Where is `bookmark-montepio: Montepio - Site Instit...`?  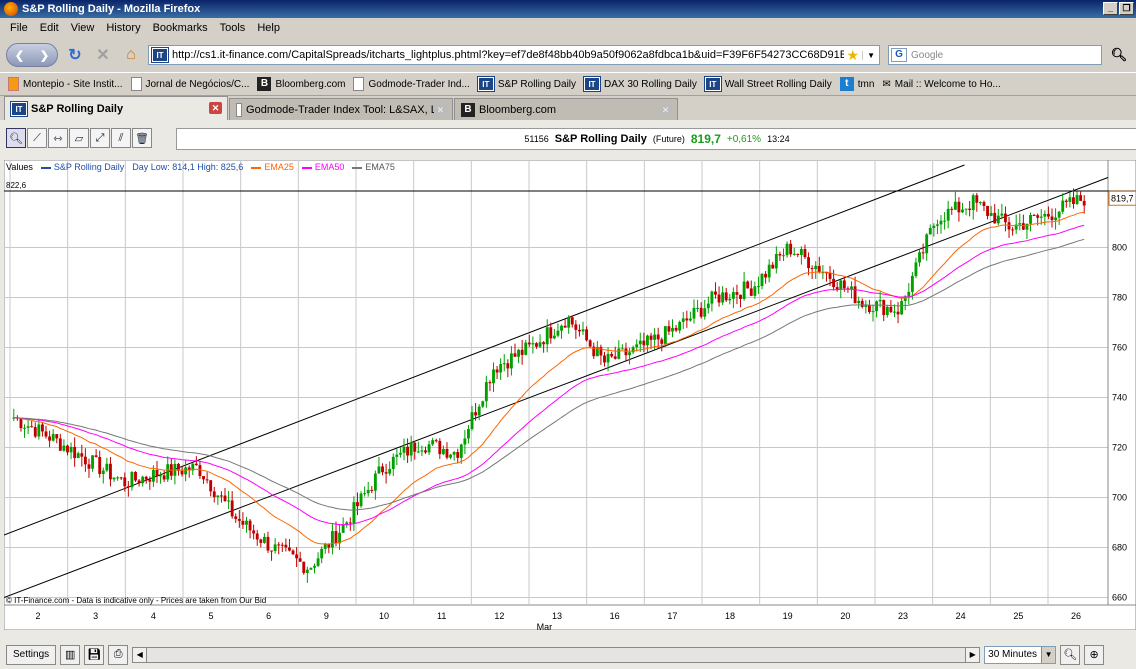
bookmark-montepio: Montepio - Site Instit... is located at coordinates (65, 84).